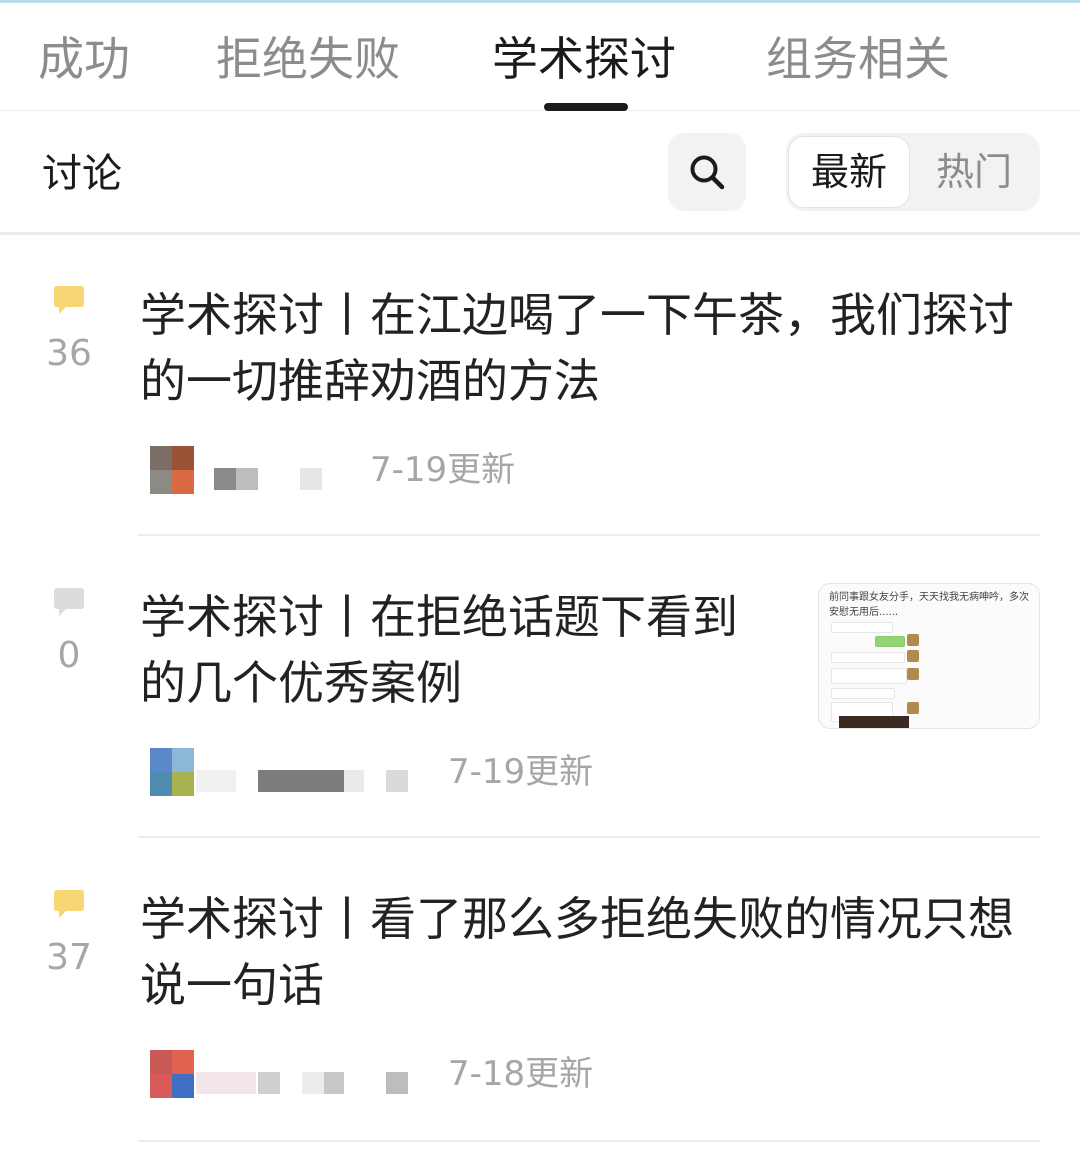 The width and height of the screenshot is (1080, 1151). I want to click on discussion-label: 讨论, so click(82, 174).